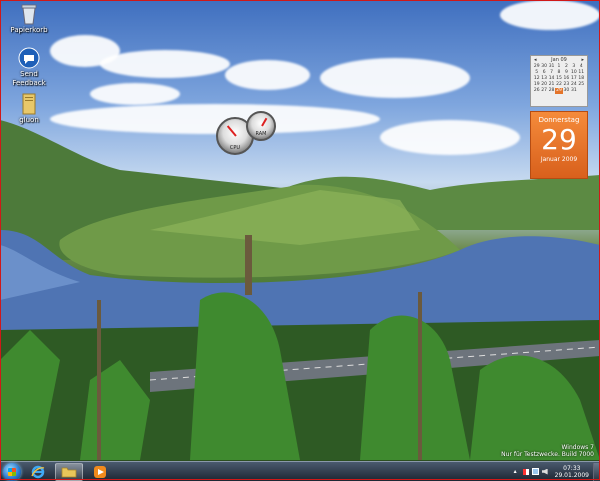 Image resolution: width=600 pixels, height=481 pixels. Describe the element at coordinates (29, 58) in the screenshot. I see `feedback-icon` at that location.